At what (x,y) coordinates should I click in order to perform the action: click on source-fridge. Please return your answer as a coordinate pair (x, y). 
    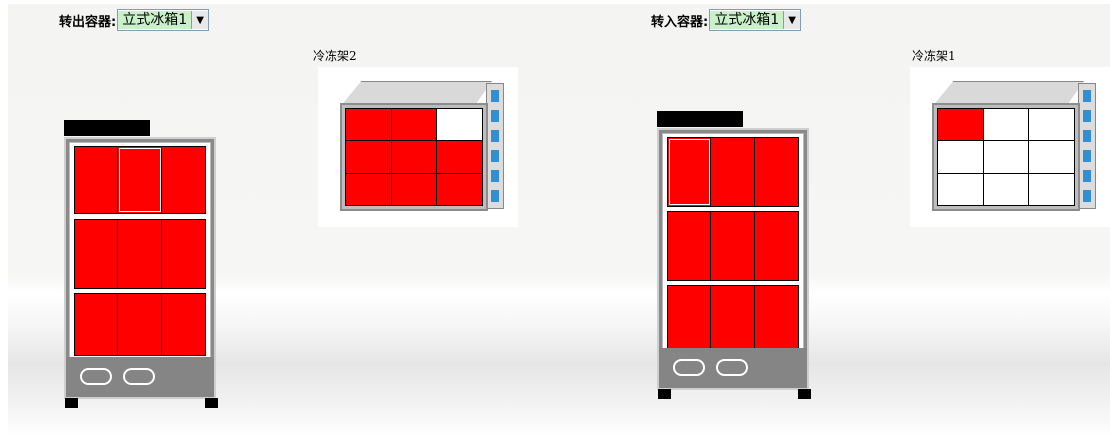
    Looking at the image, I should click on (141, 265).